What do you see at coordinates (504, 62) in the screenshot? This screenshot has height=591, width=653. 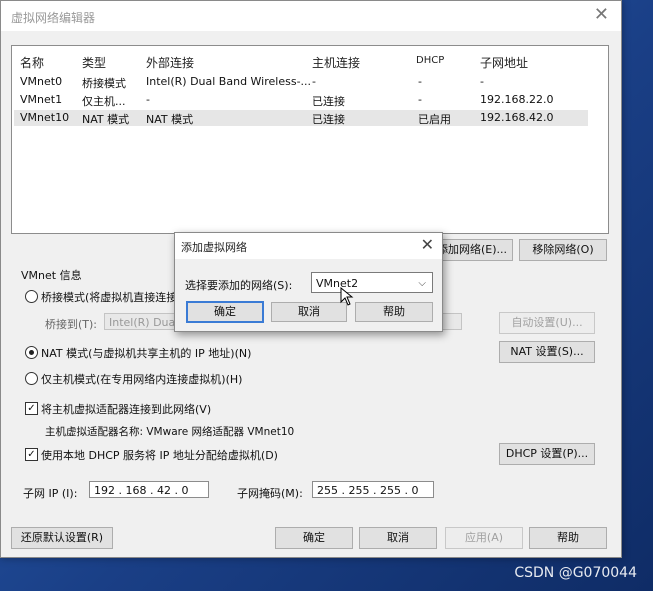 I see `column-header-subnet: 子网地址` at bounding box center [504, 62].